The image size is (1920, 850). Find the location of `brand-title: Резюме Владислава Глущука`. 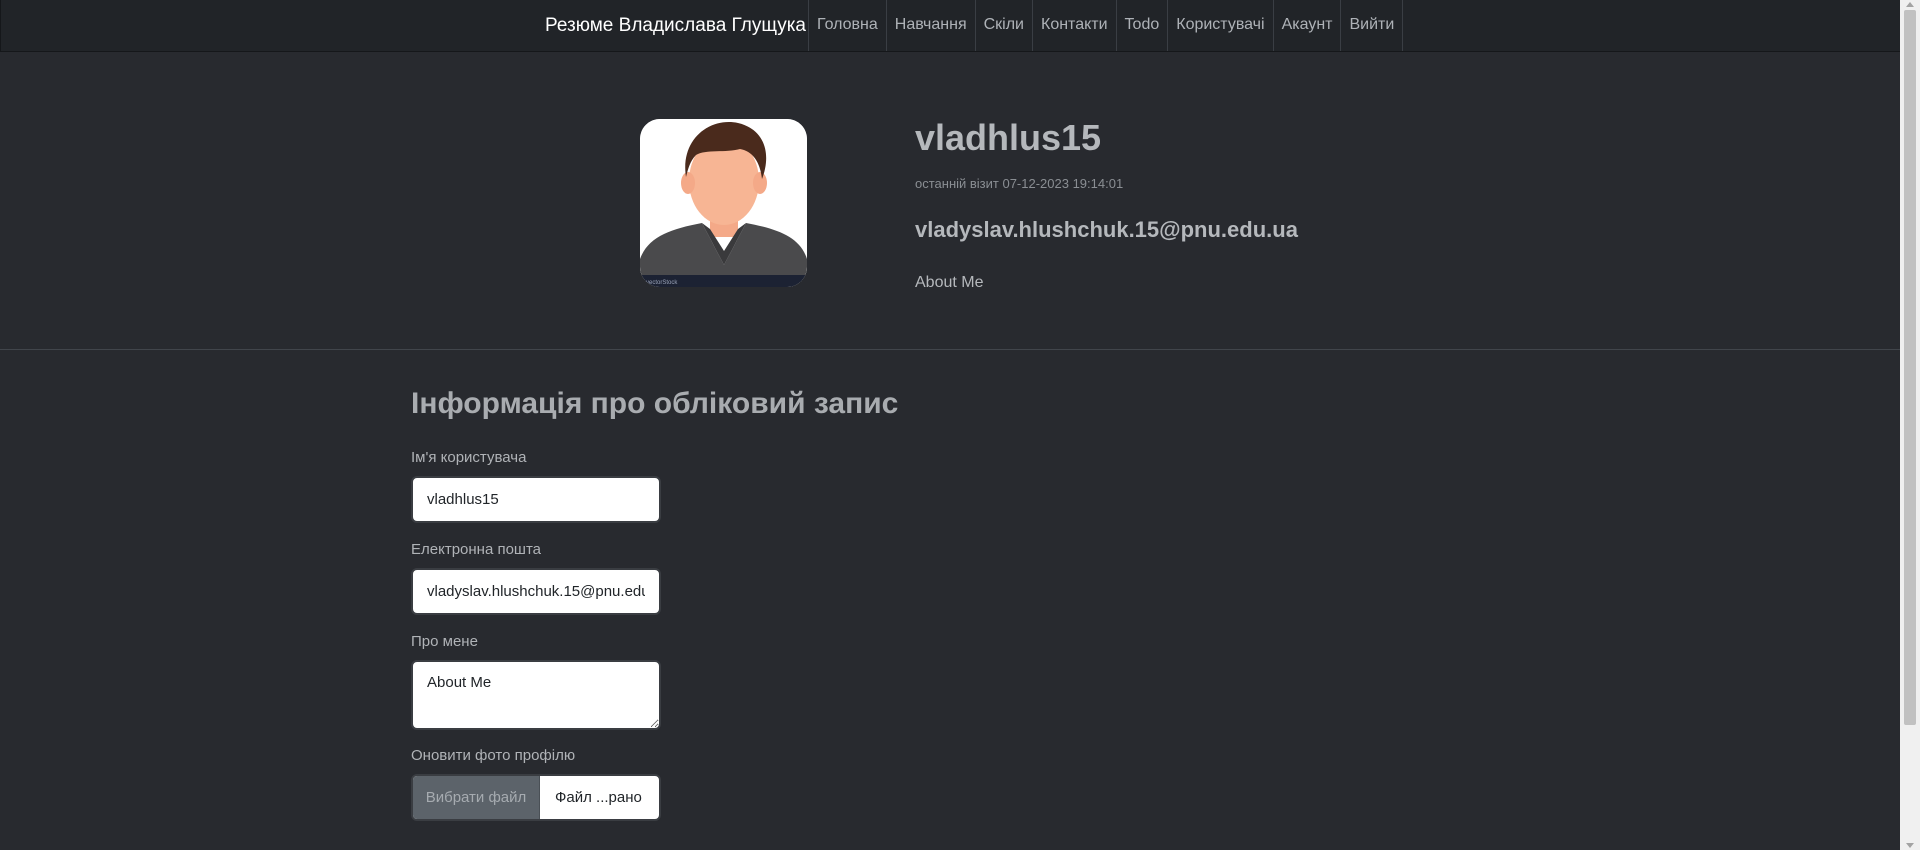

brand-title: Резюме Владислава Глущука is located at coordinates (675, 25).